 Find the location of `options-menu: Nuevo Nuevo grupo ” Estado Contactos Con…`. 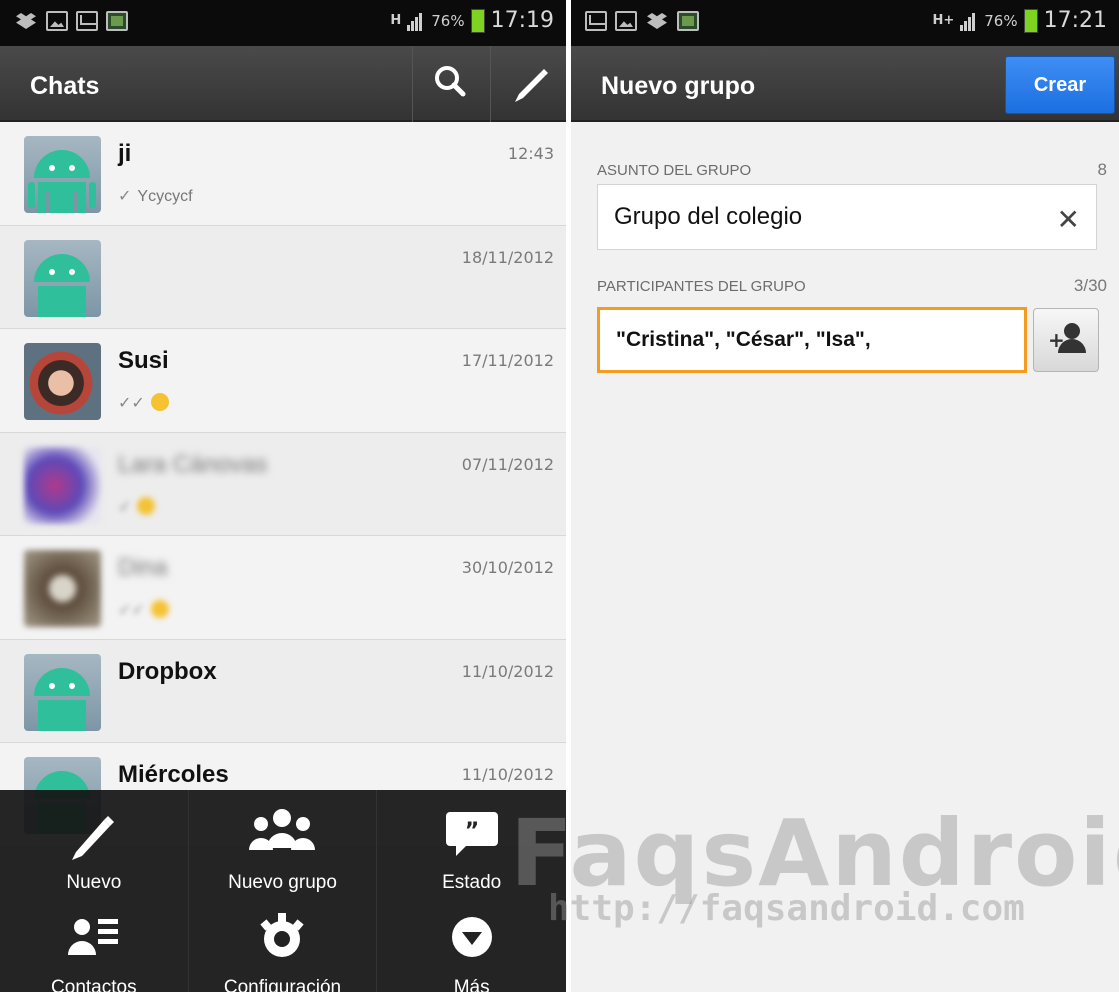

options-menu: Nuevo Nuevo grupo ” Estado Contactos Con… is located at coordinates (283, 891).